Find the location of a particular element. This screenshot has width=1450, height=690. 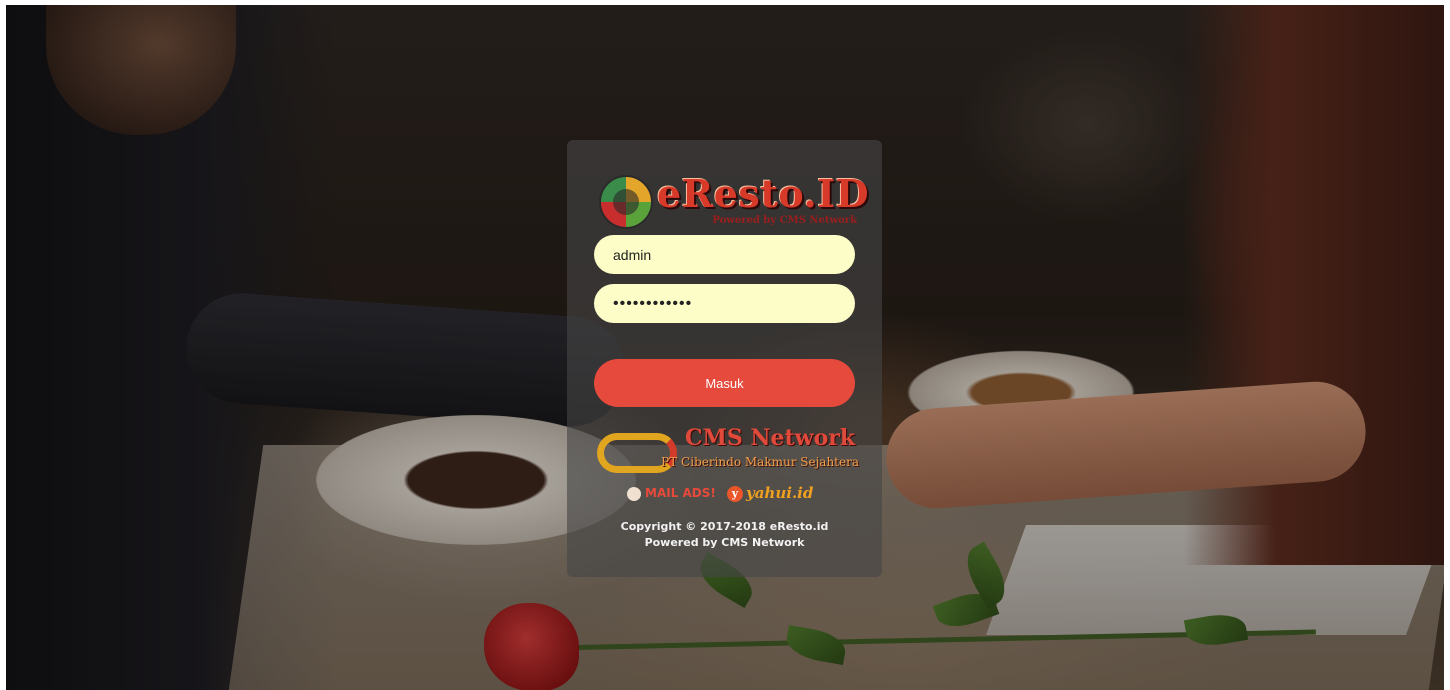

eresto-logo: eResto.ID Powered by CMS Network is located at coordinates (734, 201).